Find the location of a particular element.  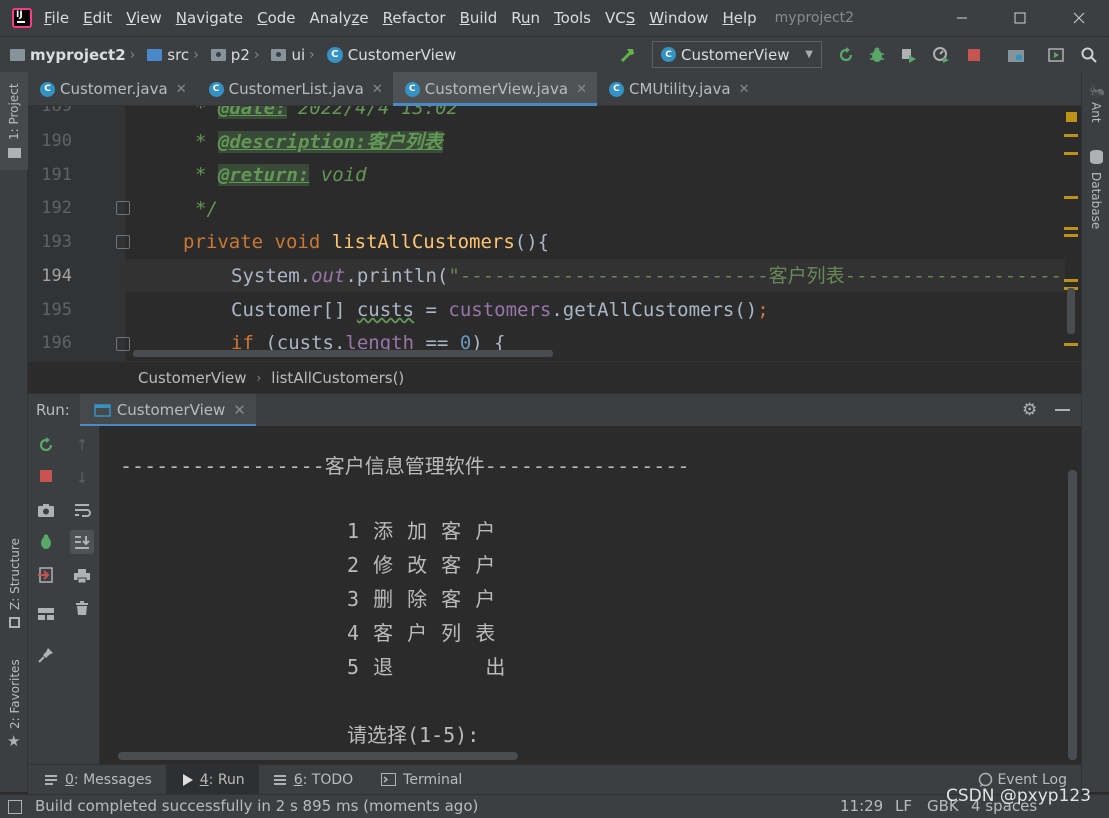

menu-analyze: Analyze is located at coordinates (339, 18).